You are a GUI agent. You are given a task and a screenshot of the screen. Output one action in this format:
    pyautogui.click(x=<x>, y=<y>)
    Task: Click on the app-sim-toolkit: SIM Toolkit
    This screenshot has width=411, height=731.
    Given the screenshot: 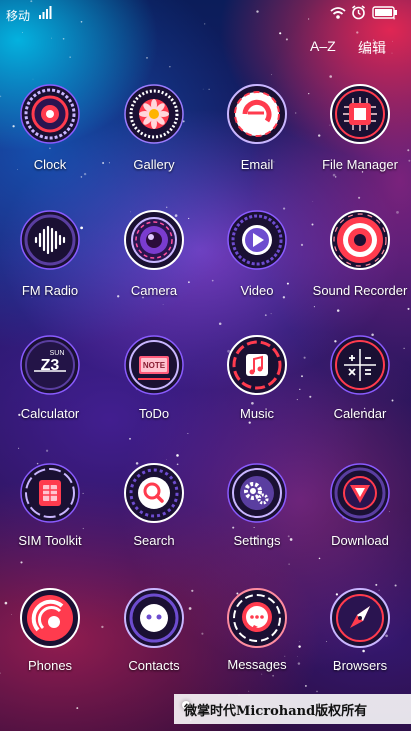 What is the action you would take?
    pyautogui.click(x=50, y=518)
    